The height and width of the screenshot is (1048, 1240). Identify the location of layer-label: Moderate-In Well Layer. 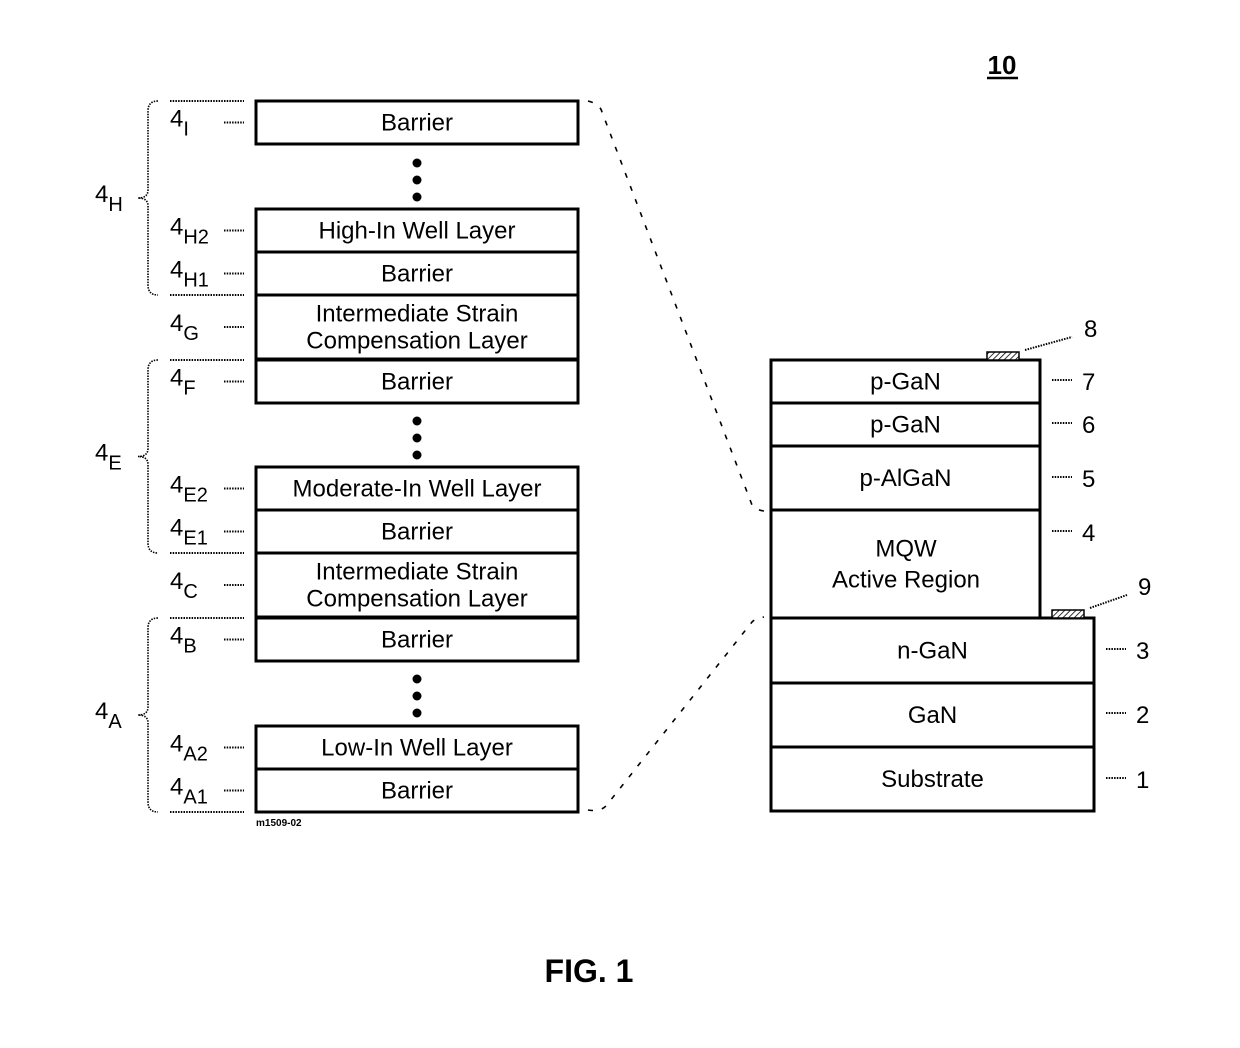
(417, 489).